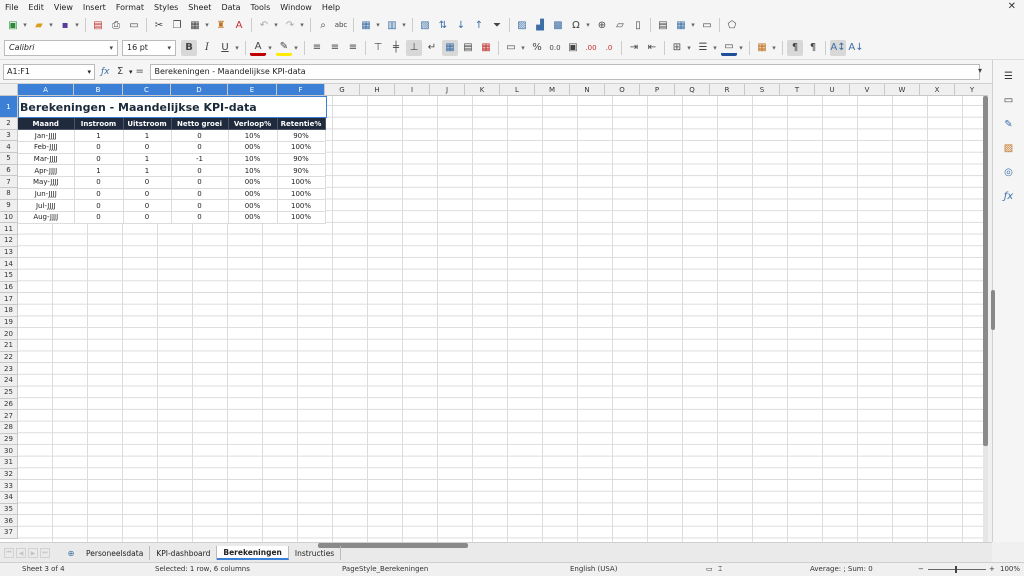 The height and width of the screenshot is (576, 1024). What do you see at coordinates (301, 147) in the screenshot?
I see `table-cell: 100%` at bounding box center [301, 147].